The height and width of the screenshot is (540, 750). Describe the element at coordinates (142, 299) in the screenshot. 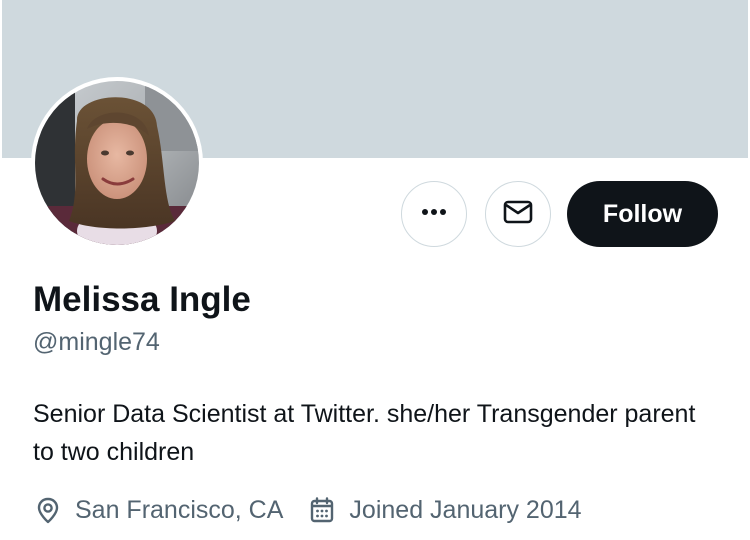

I see `profile-name: Melissa Ingle` at that location.